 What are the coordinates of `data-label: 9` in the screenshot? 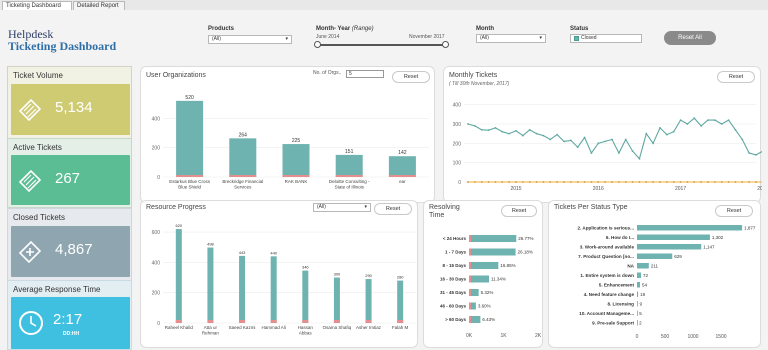 It's located at (641, 304).